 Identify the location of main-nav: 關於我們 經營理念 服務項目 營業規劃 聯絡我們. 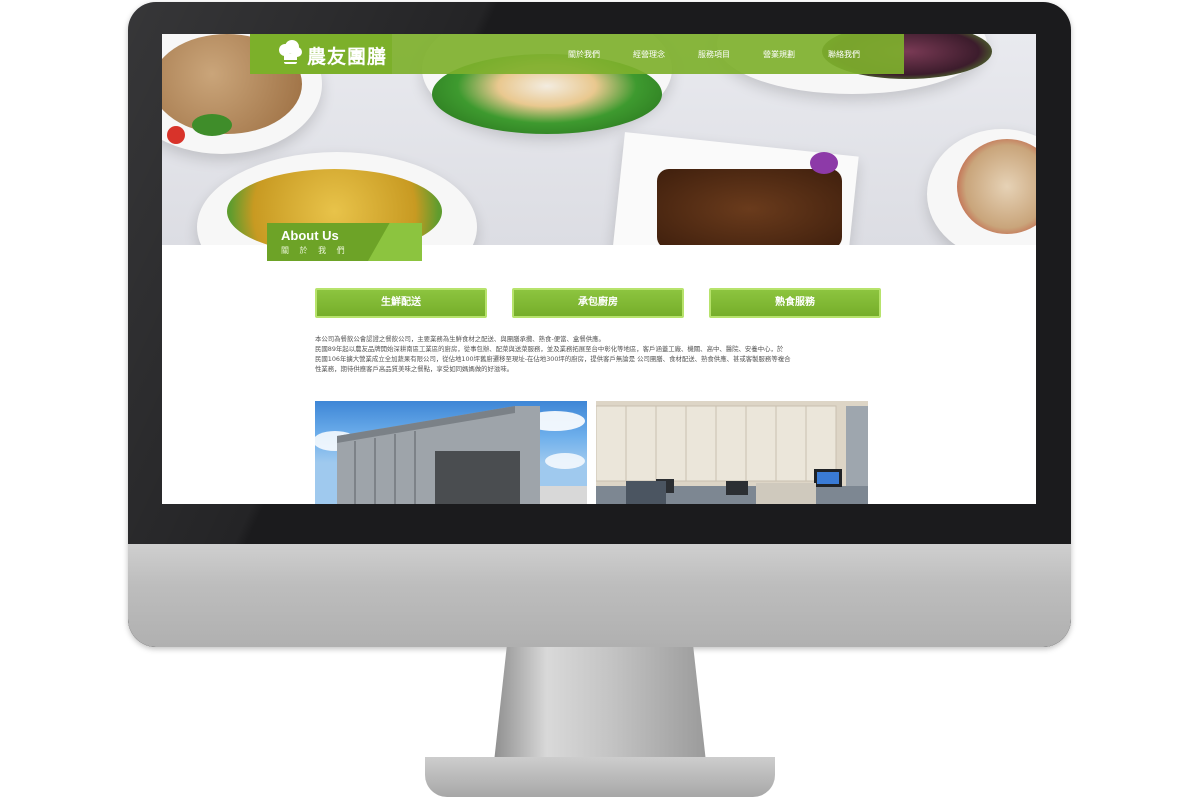
(730, 54).